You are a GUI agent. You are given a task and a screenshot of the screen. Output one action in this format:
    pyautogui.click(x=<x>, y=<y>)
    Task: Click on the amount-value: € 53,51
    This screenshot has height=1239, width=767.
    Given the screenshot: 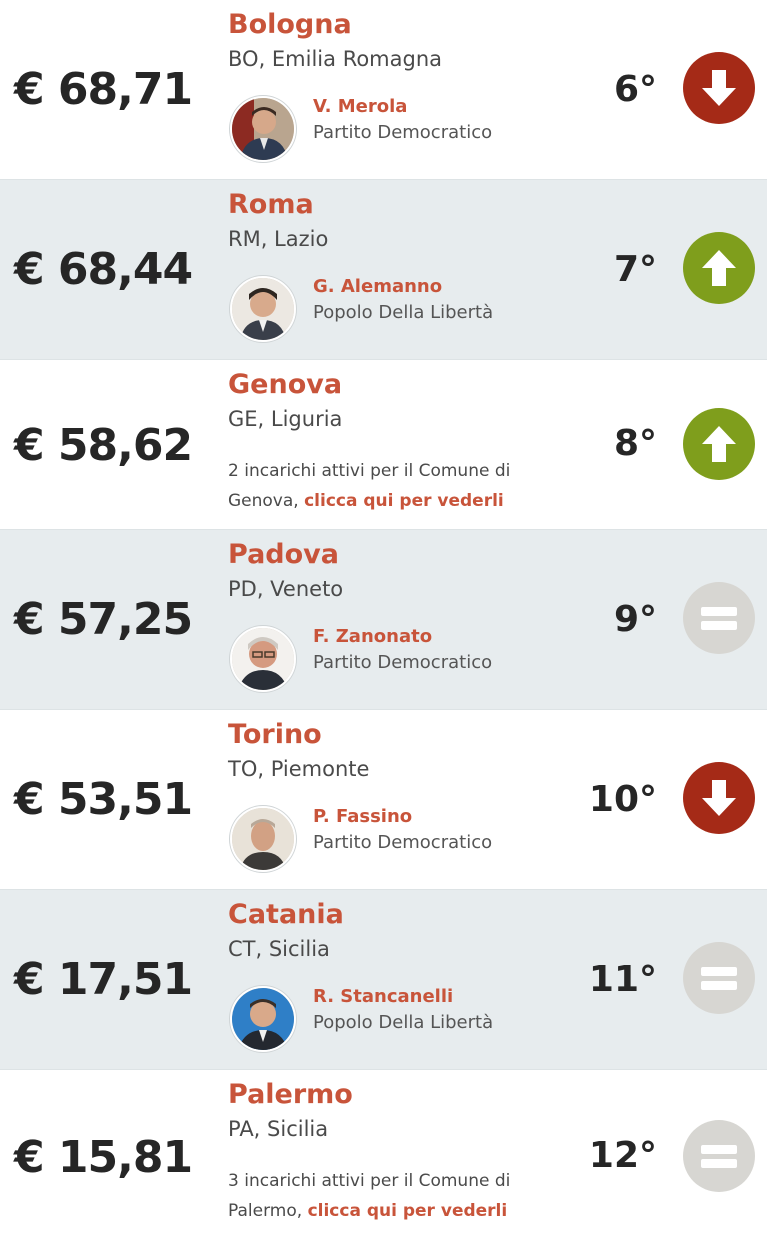 What is the action you would take?
    pyautogui.click(x=103, y=799)
    